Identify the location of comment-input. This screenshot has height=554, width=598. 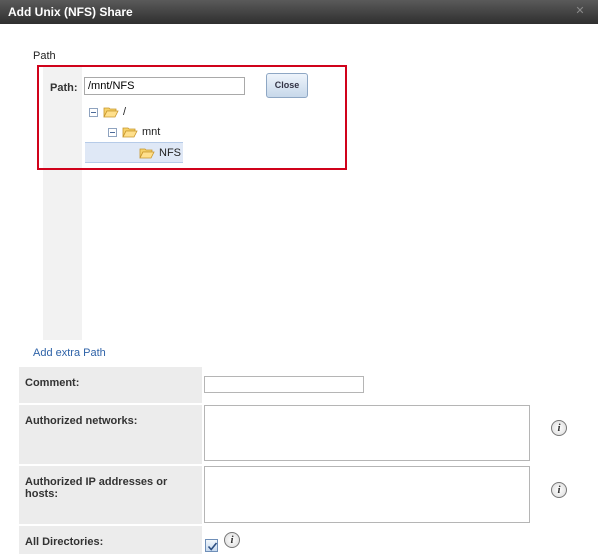
(284, 384).